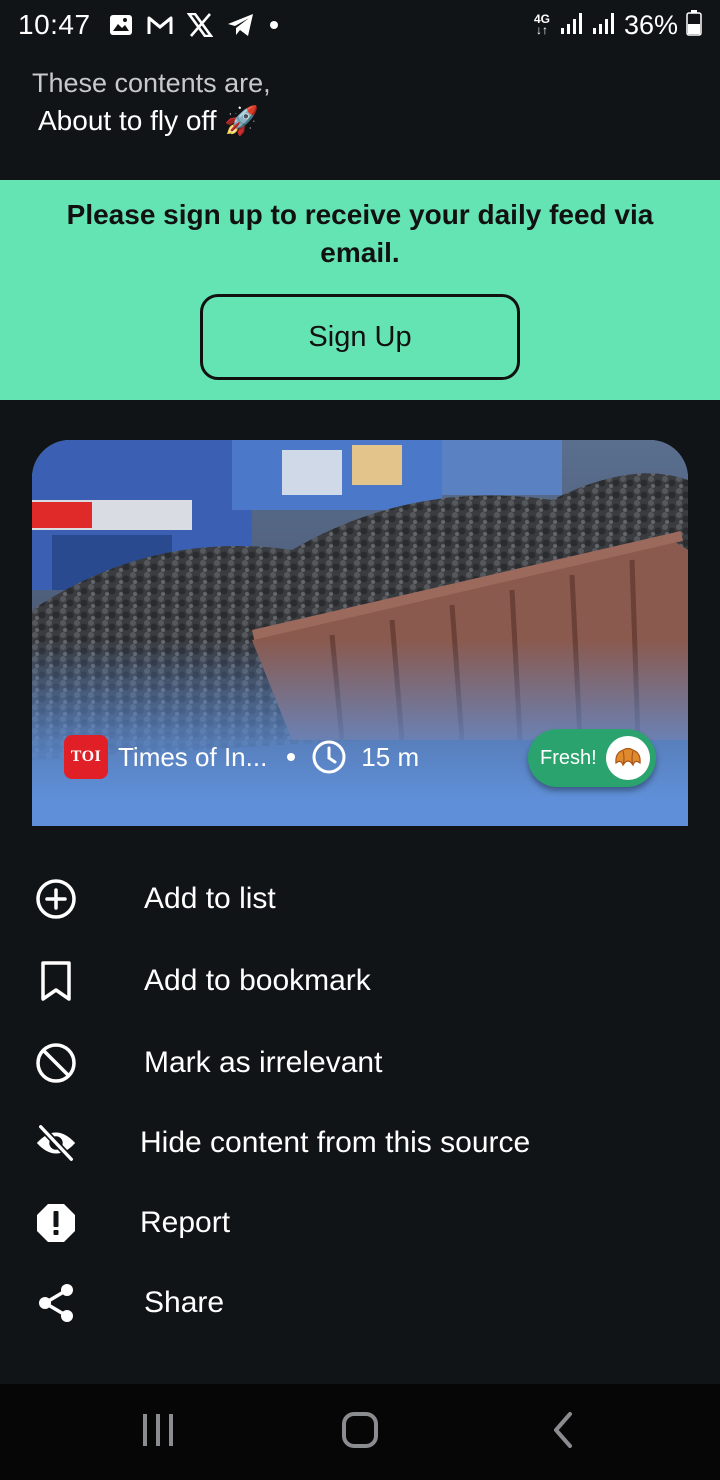  What do you see at coordinates (56, 899) in the screenshot?
I see `add-circle-icon` at bounding box center [56, 899].